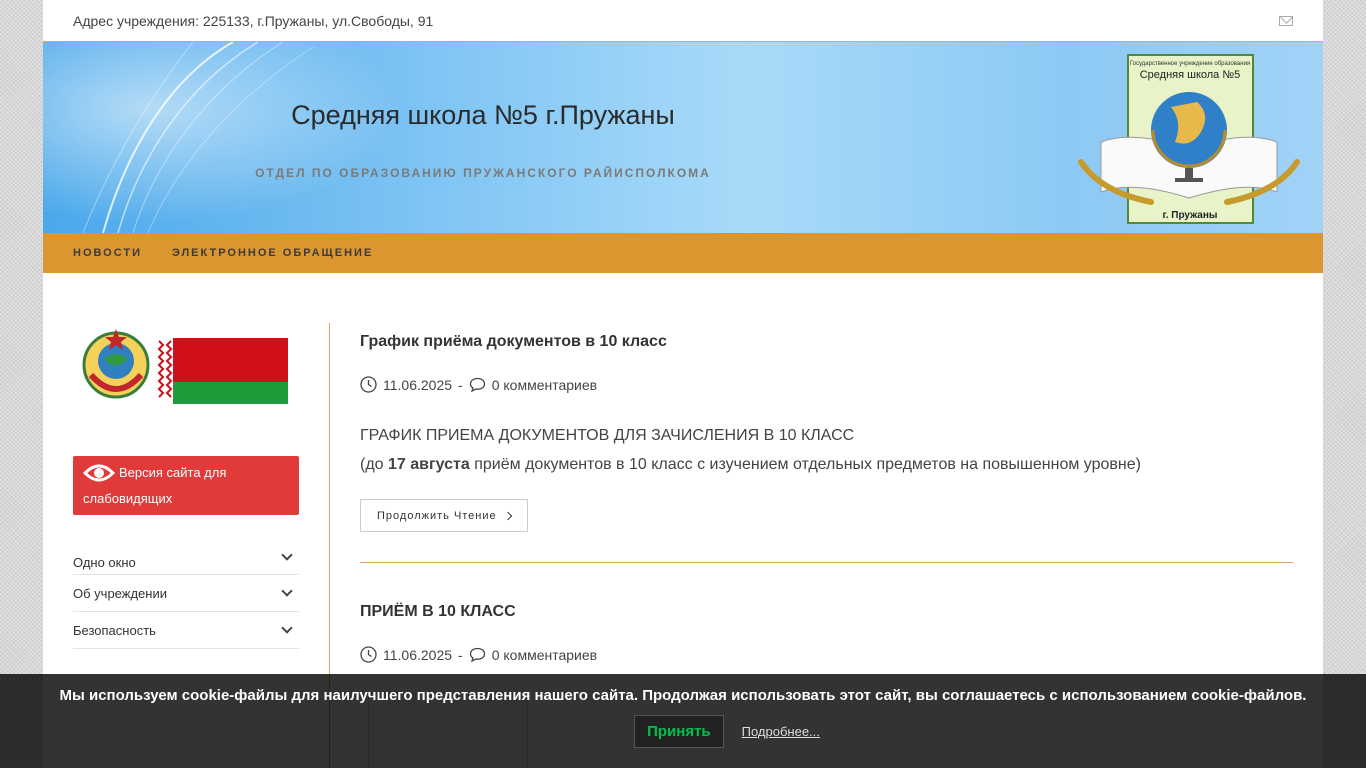  What do you see at coordinates (826, 612) in the screenshot?
I see `post-title: ПРИЁМ В 10 КЛАСС` at bounding box center [826, 612].